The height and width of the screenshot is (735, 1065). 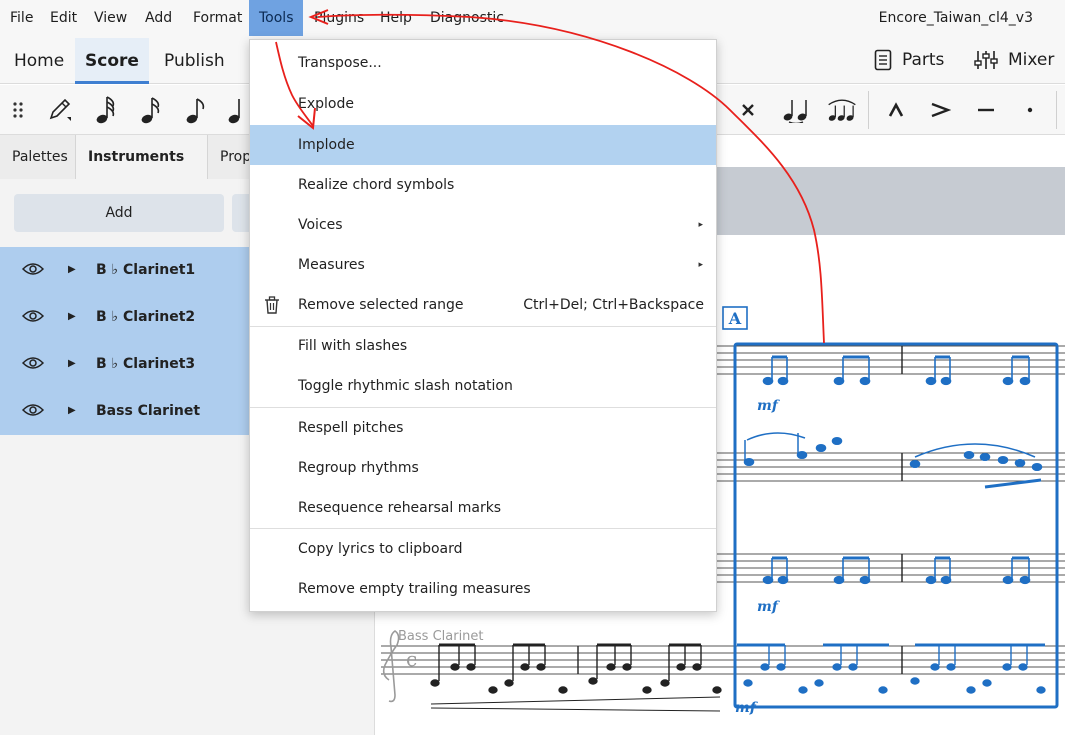 What do you see at coordinates (339, 18) in the screenshot?
I see `menu-plugins: Plugins` at bounding box center [339, 18].